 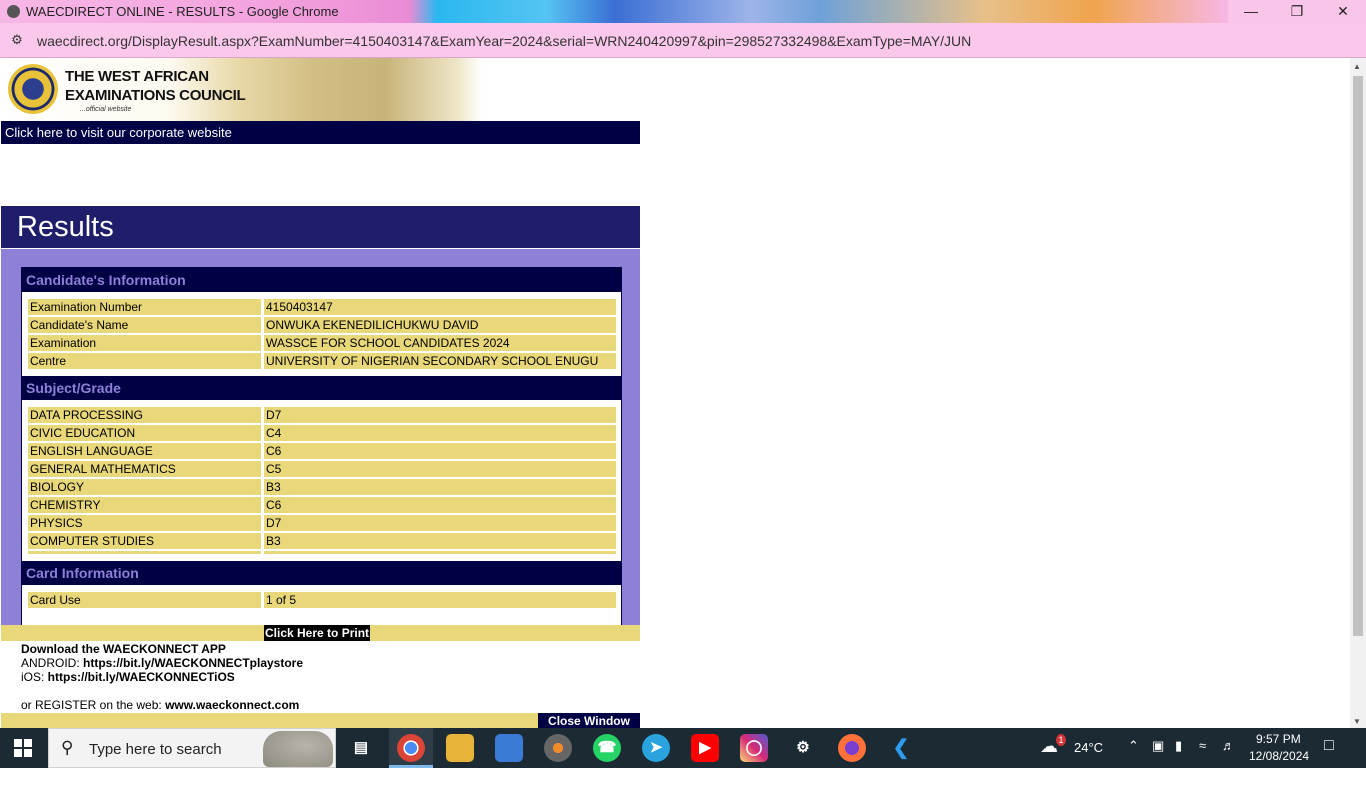 I want to click on print-bar: Click Here to Print, so click(x=320, y=633).